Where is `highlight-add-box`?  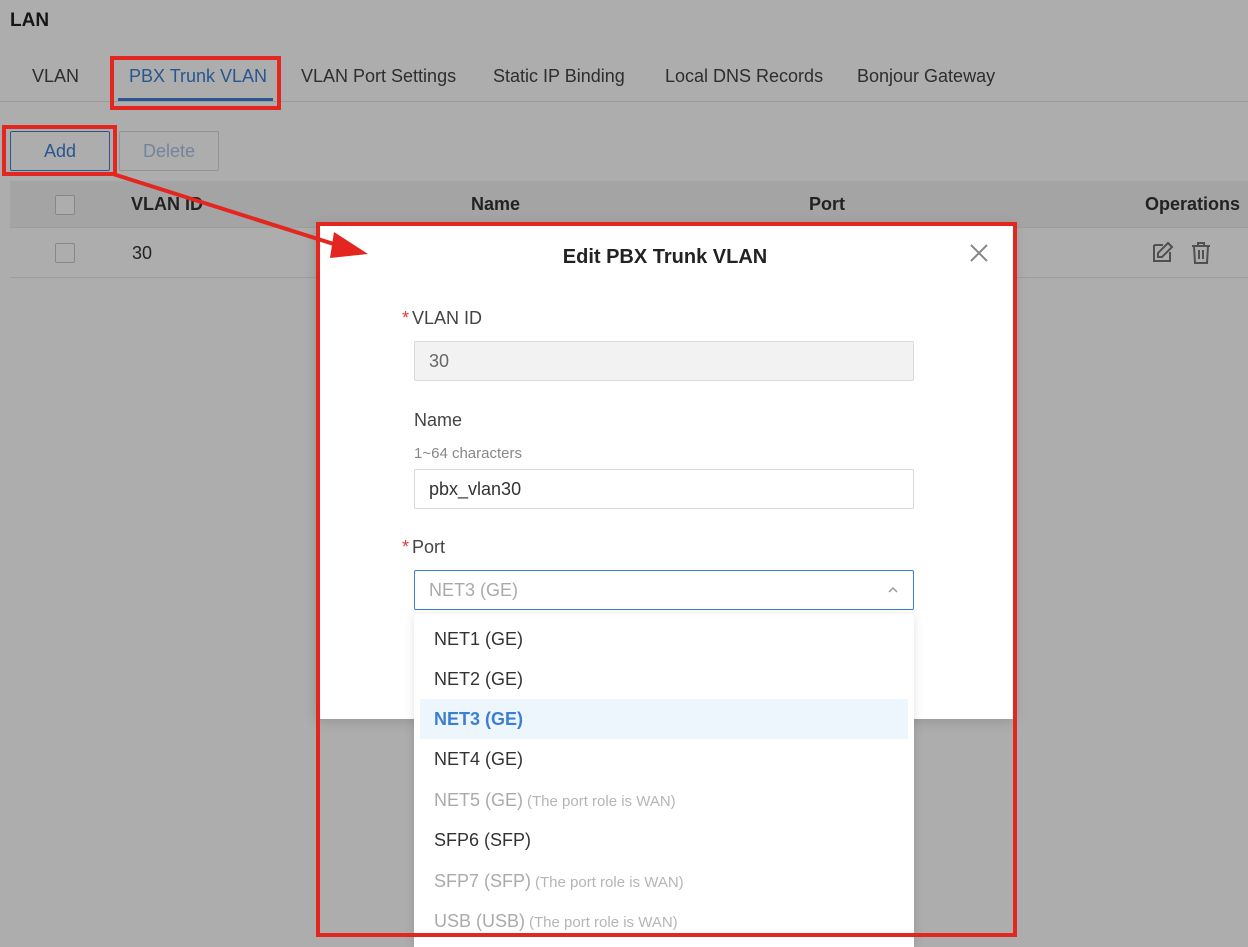 highlight-add-box is located at coordinates (59, 150).